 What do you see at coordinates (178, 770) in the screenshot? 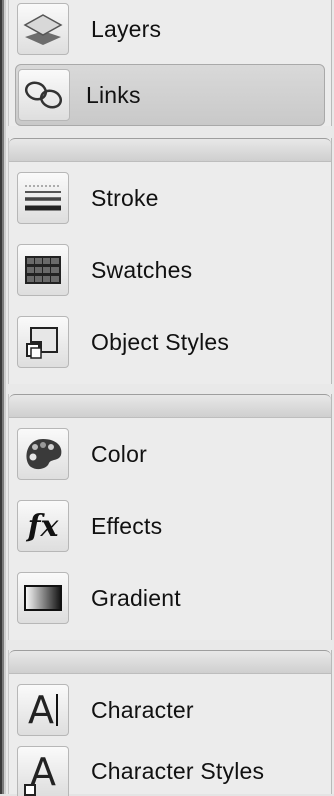
I see `panel-item-label: Character Styles` at bounding box center [178, 770].